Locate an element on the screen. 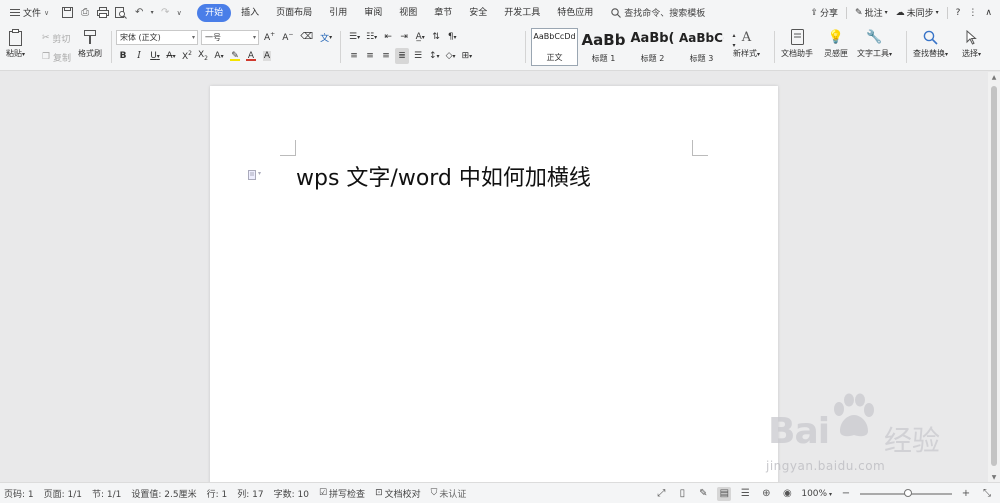  new-style-button: A 新样式▾ is located at coordinates (746, 43).